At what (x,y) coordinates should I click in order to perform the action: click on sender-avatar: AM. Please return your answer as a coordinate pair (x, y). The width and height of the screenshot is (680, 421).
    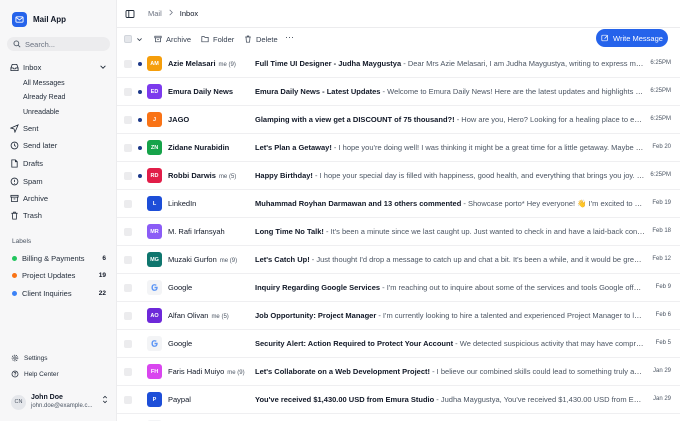
    Looking at the image, I should click on (154, 63).